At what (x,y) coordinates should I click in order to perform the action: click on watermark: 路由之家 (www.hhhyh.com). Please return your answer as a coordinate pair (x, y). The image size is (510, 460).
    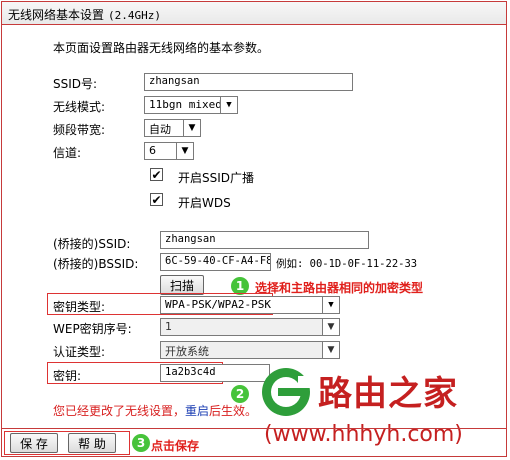
    Looking at the image, I should click on (383, 410).